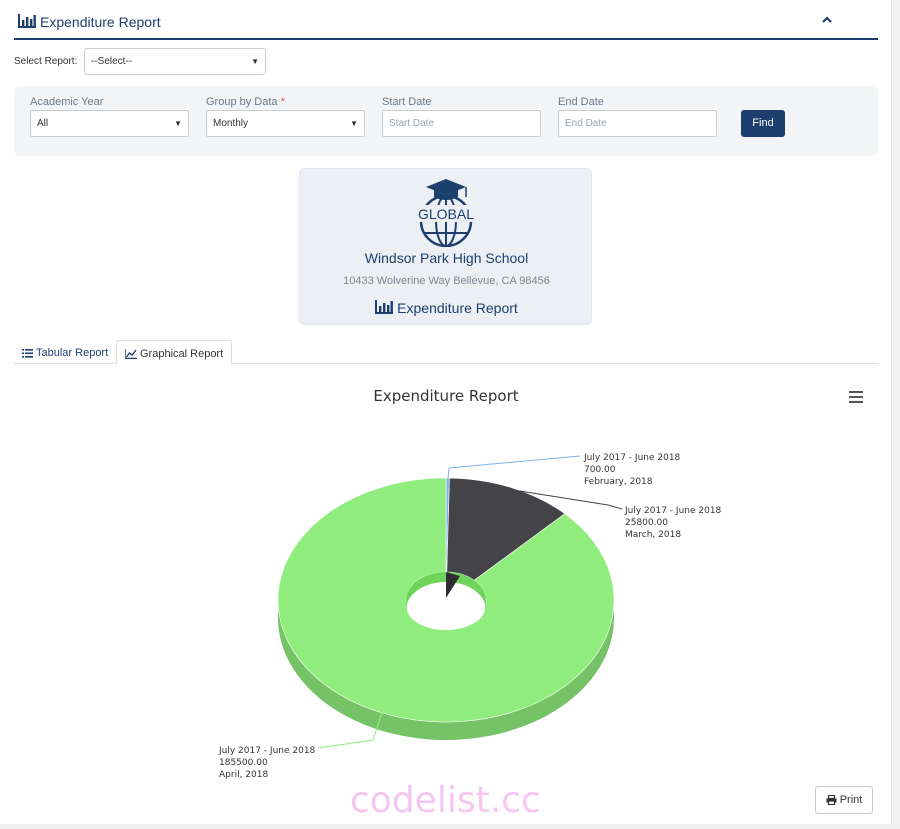  Describe the element at coordinates (600, 470) in the screenshot. I see `data-label-value: 700.00` at that location.